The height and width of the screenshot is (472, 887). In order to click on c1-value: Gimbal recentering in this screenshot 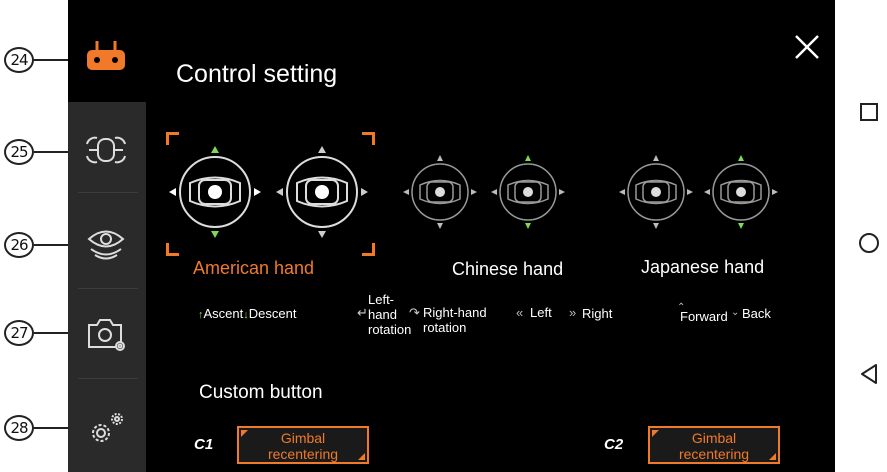, I will do `click(303, 446)`.